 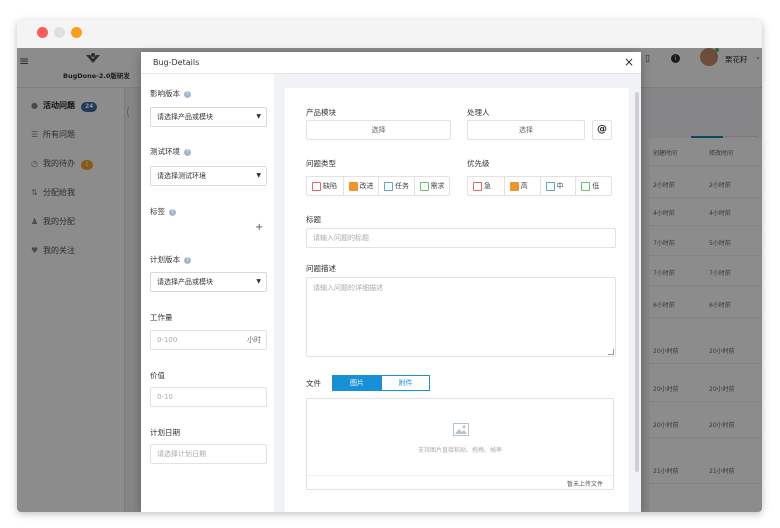 I want to click on title-input: 请输入问题的标题, so click(x=461, y=238).